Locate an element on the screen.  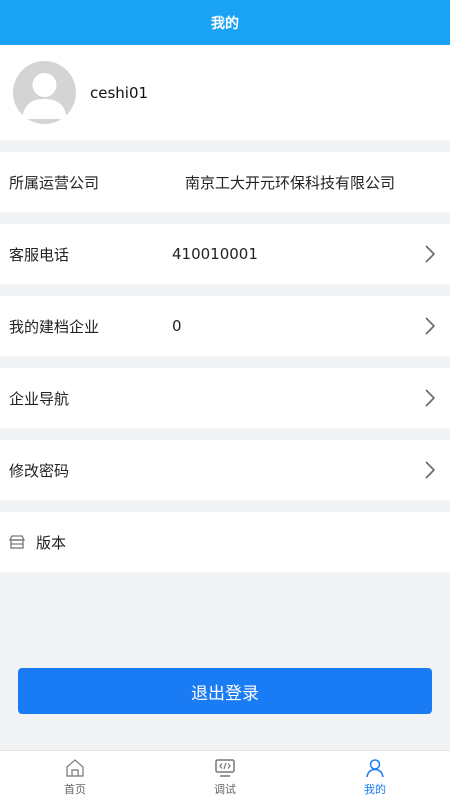
navigation-label: 企业导航 is located at coordinates (39, 398).